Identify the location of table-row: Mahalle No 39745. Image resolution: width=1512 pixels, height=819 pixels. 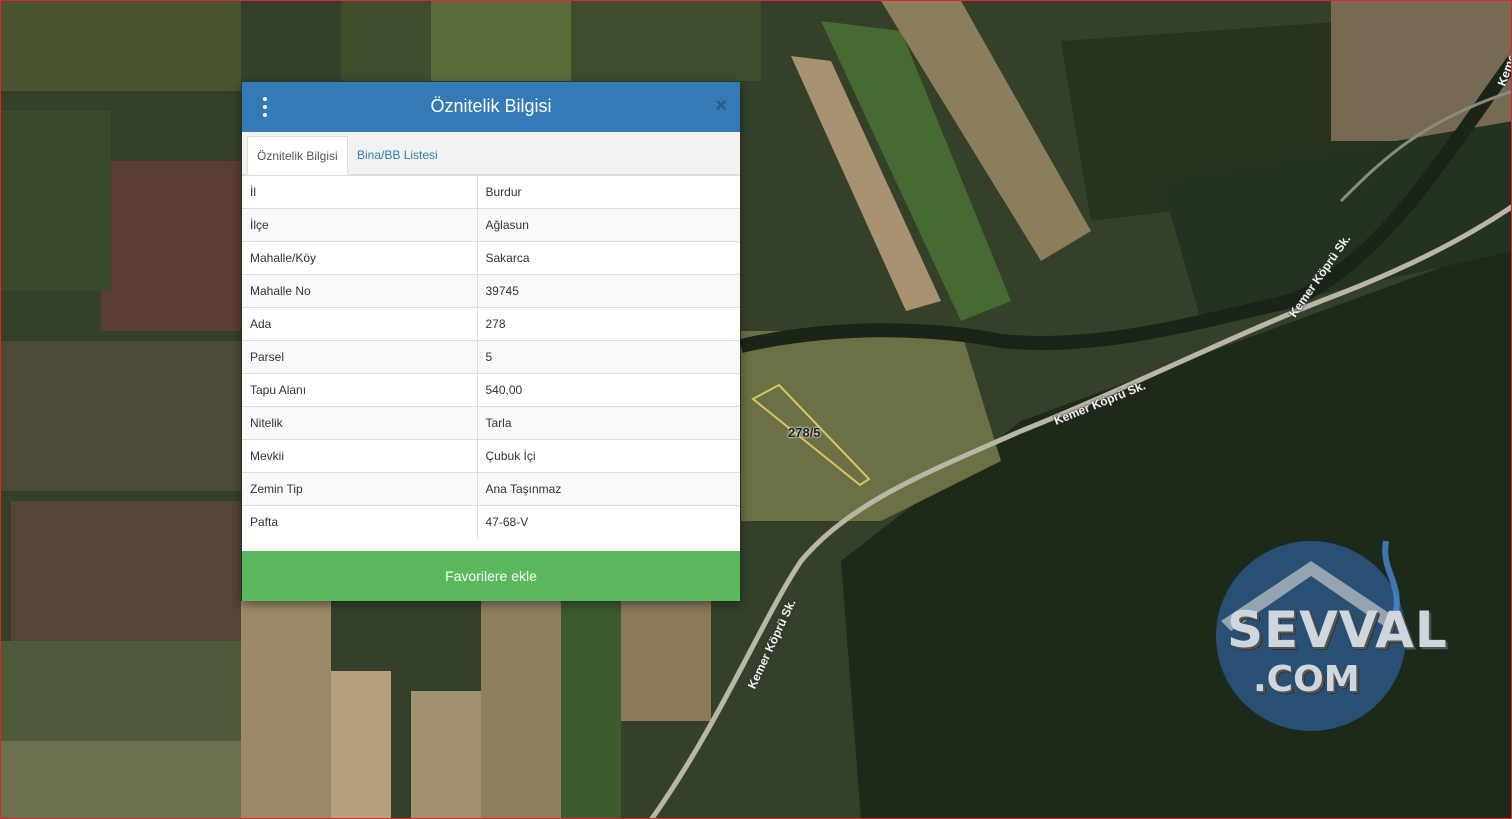
(491, 291).